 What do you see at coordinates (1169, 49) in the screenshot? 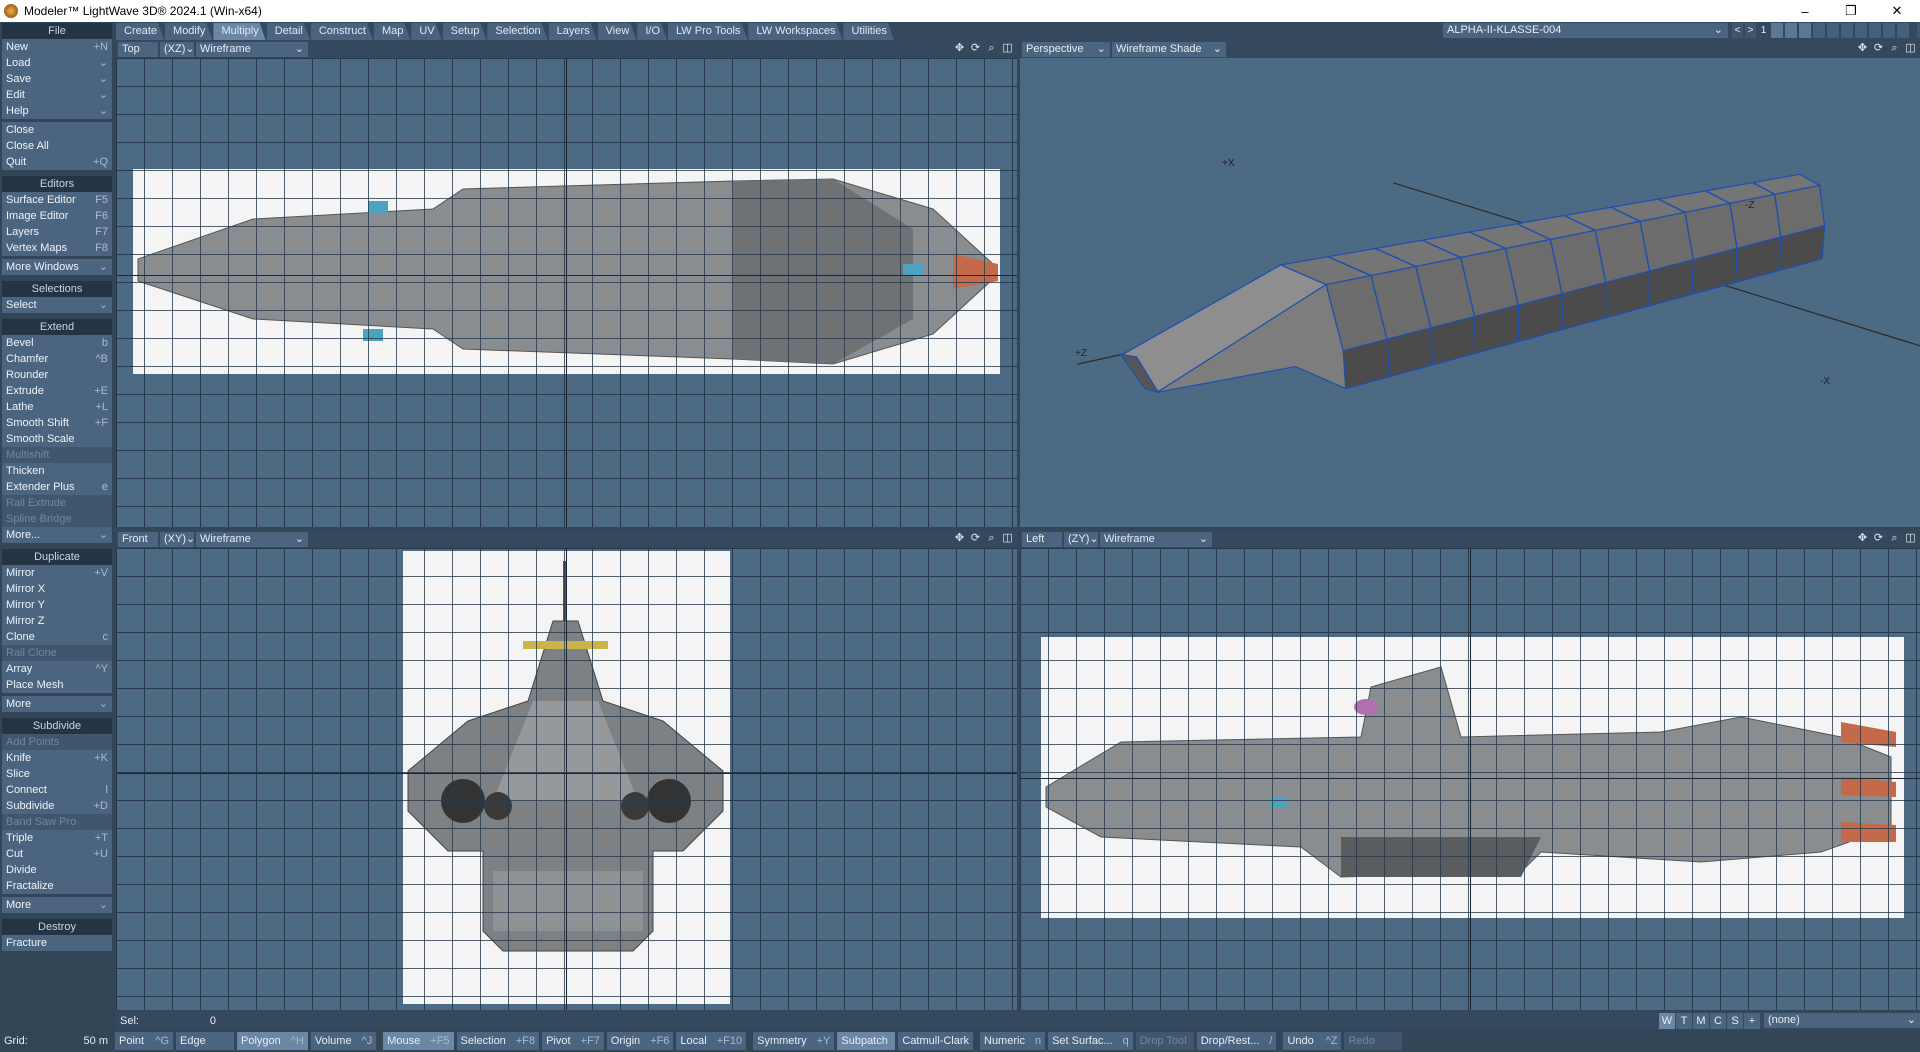
I see `render-mode-select: Wireframe Shade ⌄` at bounding box center [1169, 49].